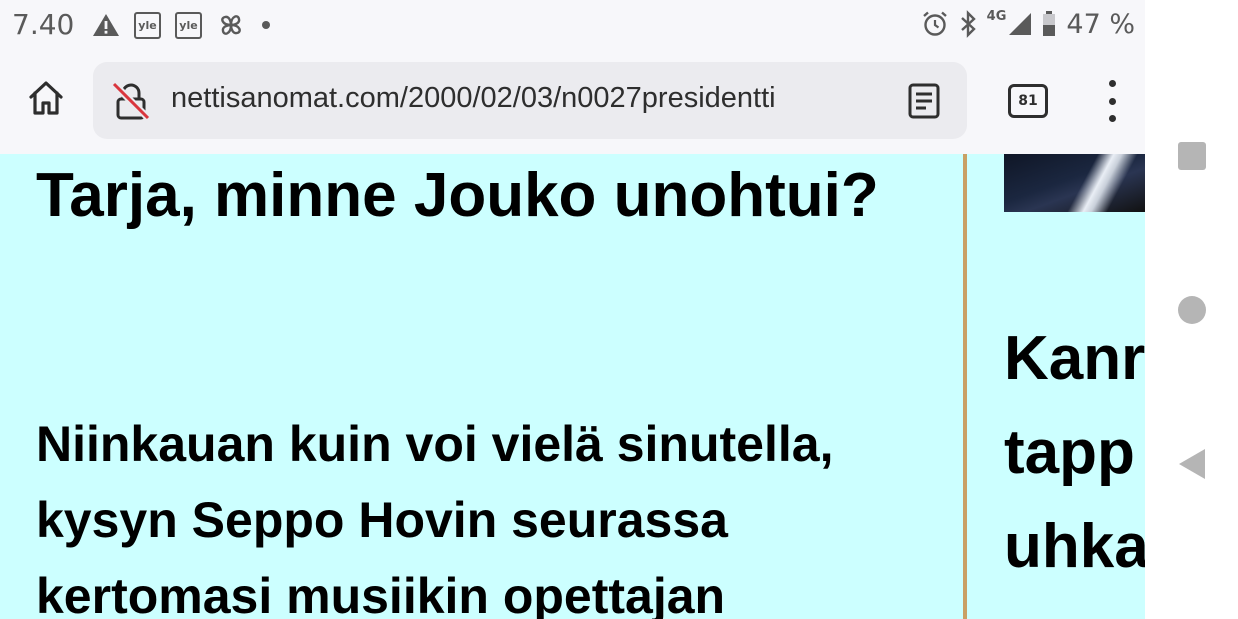  I want to click on back-button, so click(1192, 464).